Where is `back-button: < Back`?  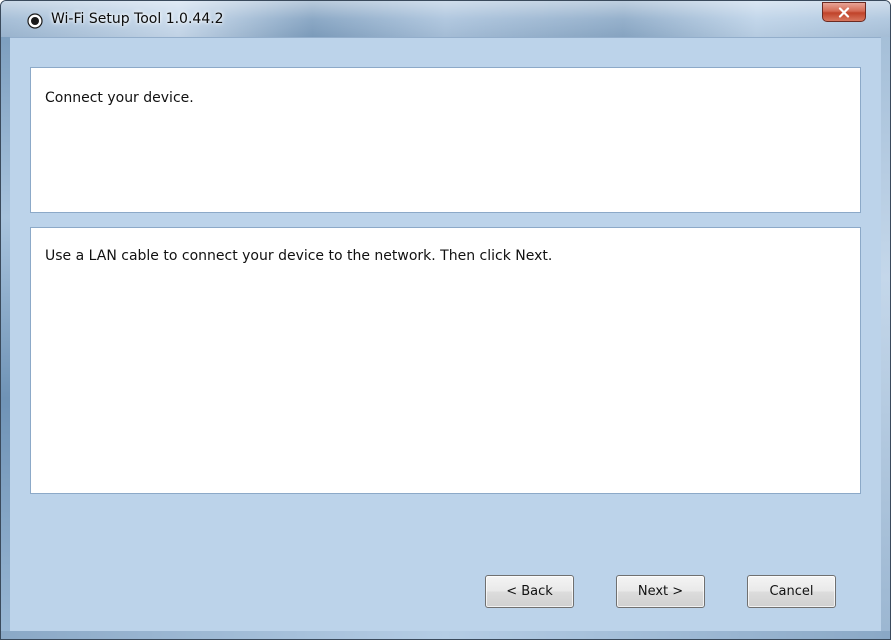
back-button: < Back is located at coordinates (529, 591).